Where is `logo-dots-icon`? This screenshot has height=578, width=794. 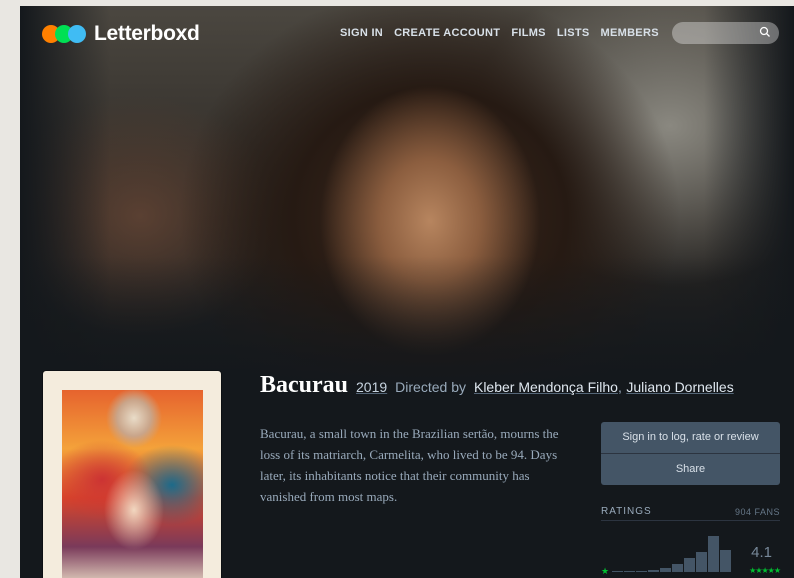 logo-dots-icon is located at coordinates (65, 34).